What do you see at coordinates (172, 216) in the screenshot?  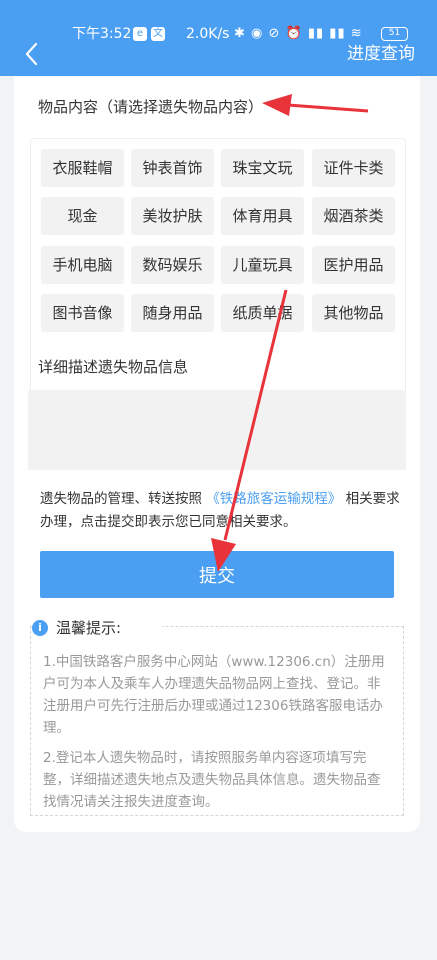 I see `category-chip: 美妆护肤` at bounding box center [172, 216].